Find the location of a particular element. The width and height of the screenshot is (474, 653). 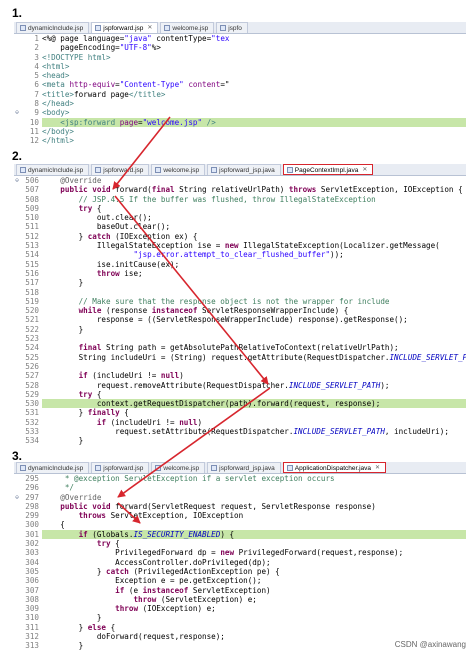

code-line: 2 pageEncoding="UTF-8"%> is located at coordinates (240, 47).